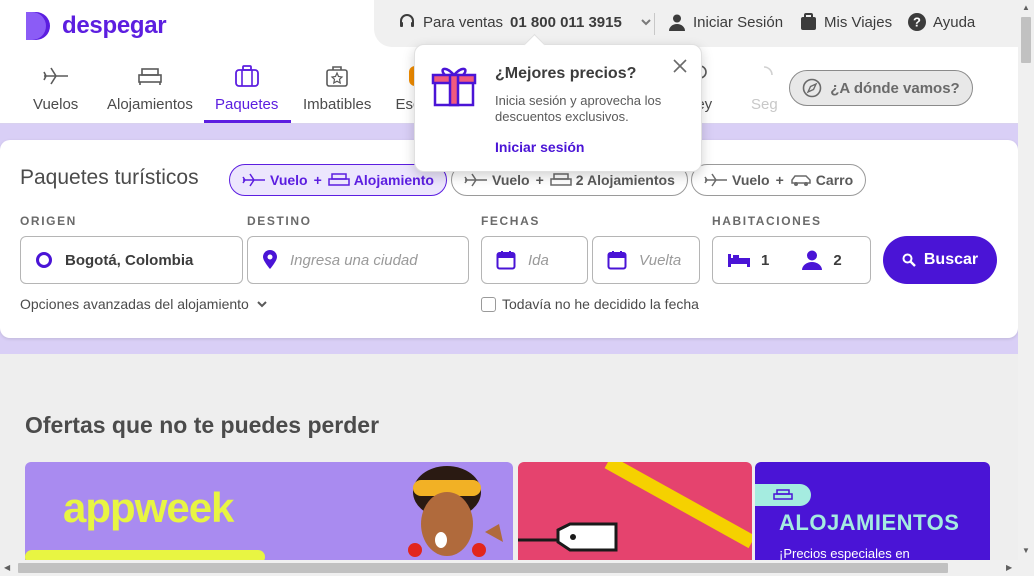 The height and width of the screenshot is (576, 1034). What do you see at coordinates (246, 87) in the screenshot?
I see `tab-paquetes: Paquetes` at bounding box center [246, 87].